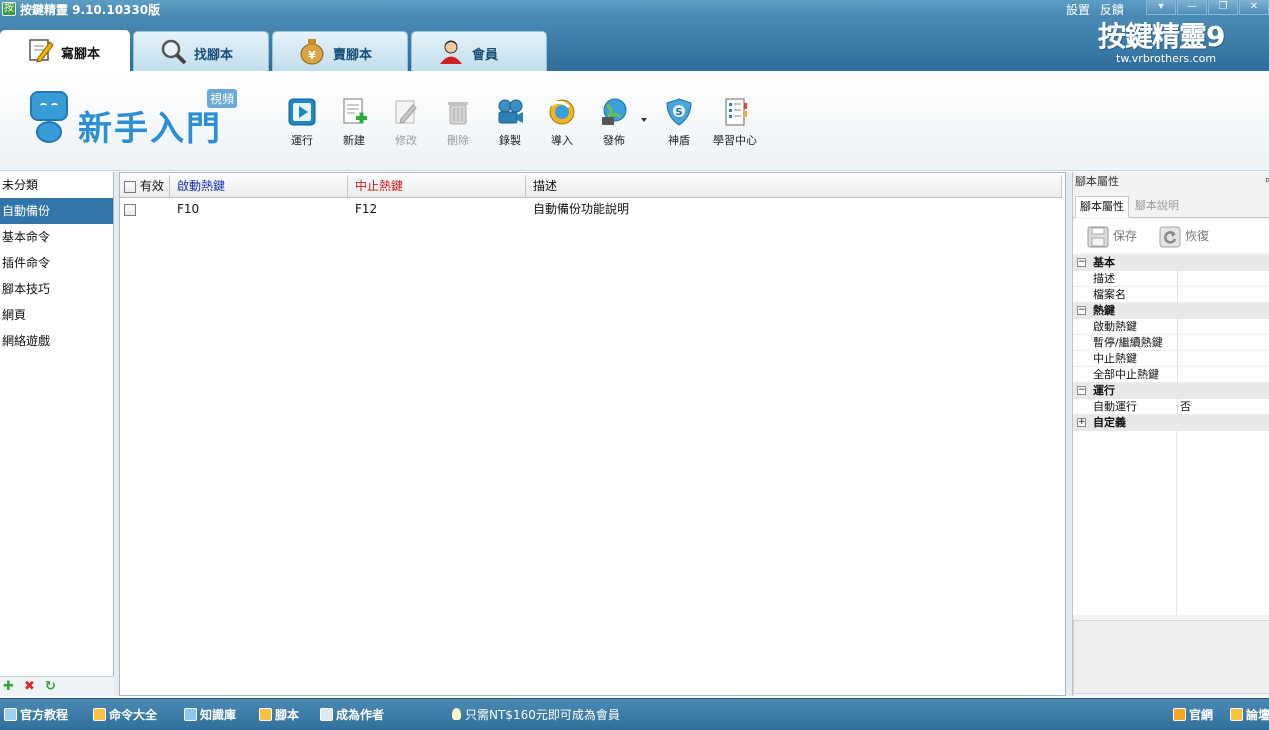  I want to click on column-description: 描述, so click(794, 186).